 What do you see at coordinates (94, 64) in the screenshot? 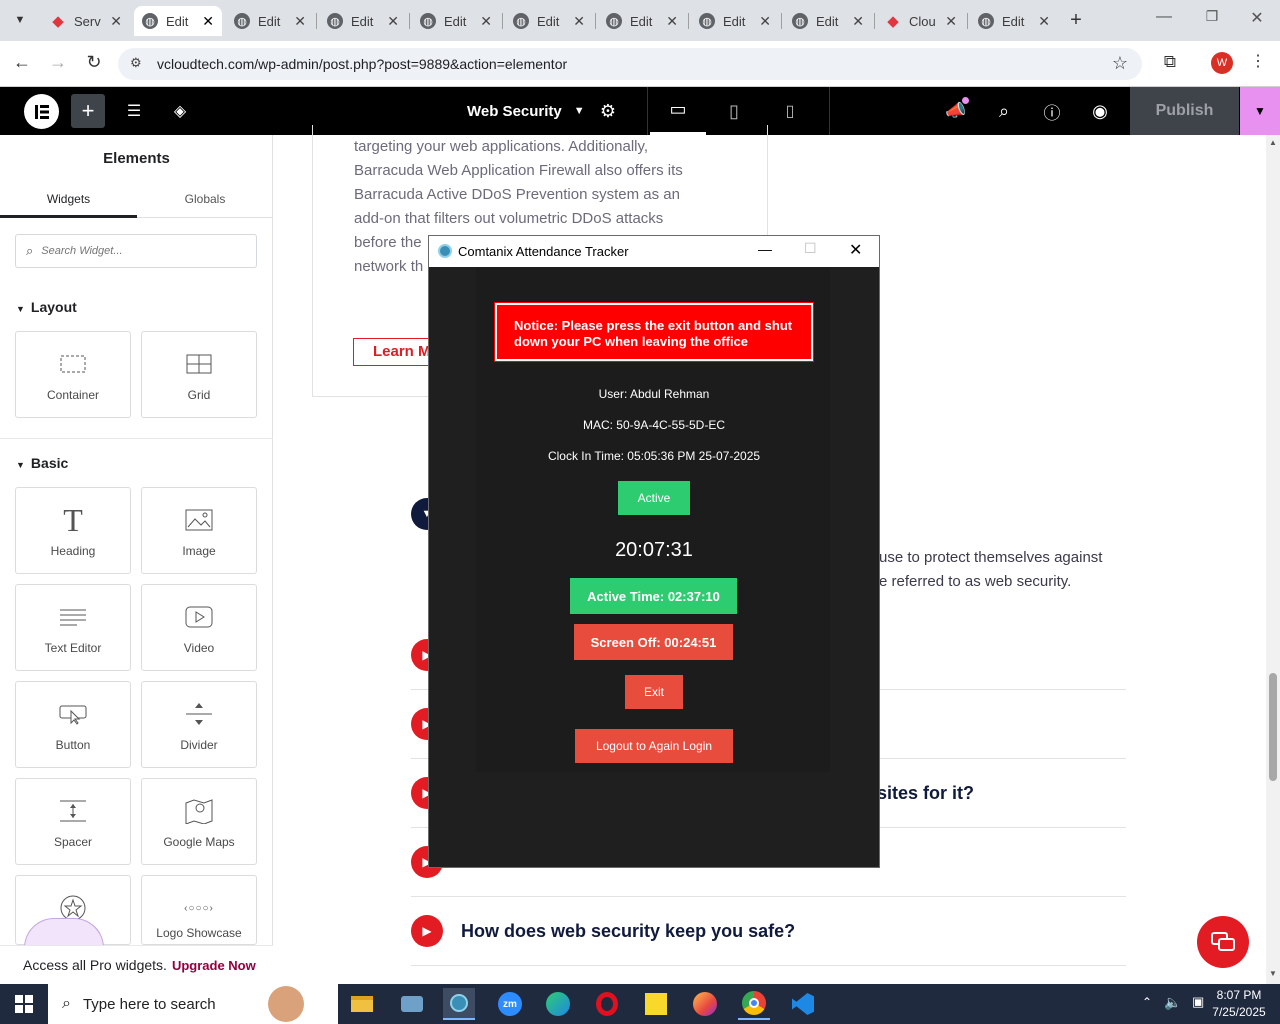
I see `reload-icon: ↻` at bounding box center [94, 64].